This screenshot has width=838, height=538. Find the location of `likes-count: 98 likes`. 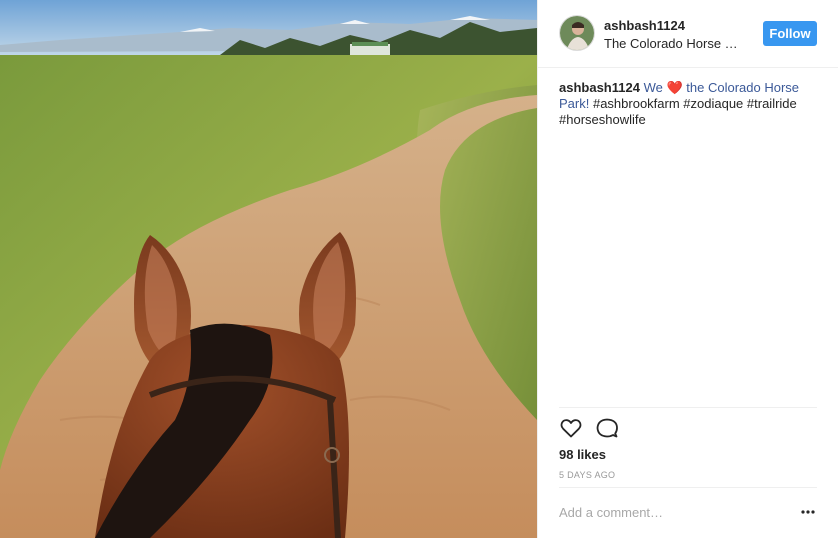

likes-count: 98 likes is located at coordinates (582, 454).